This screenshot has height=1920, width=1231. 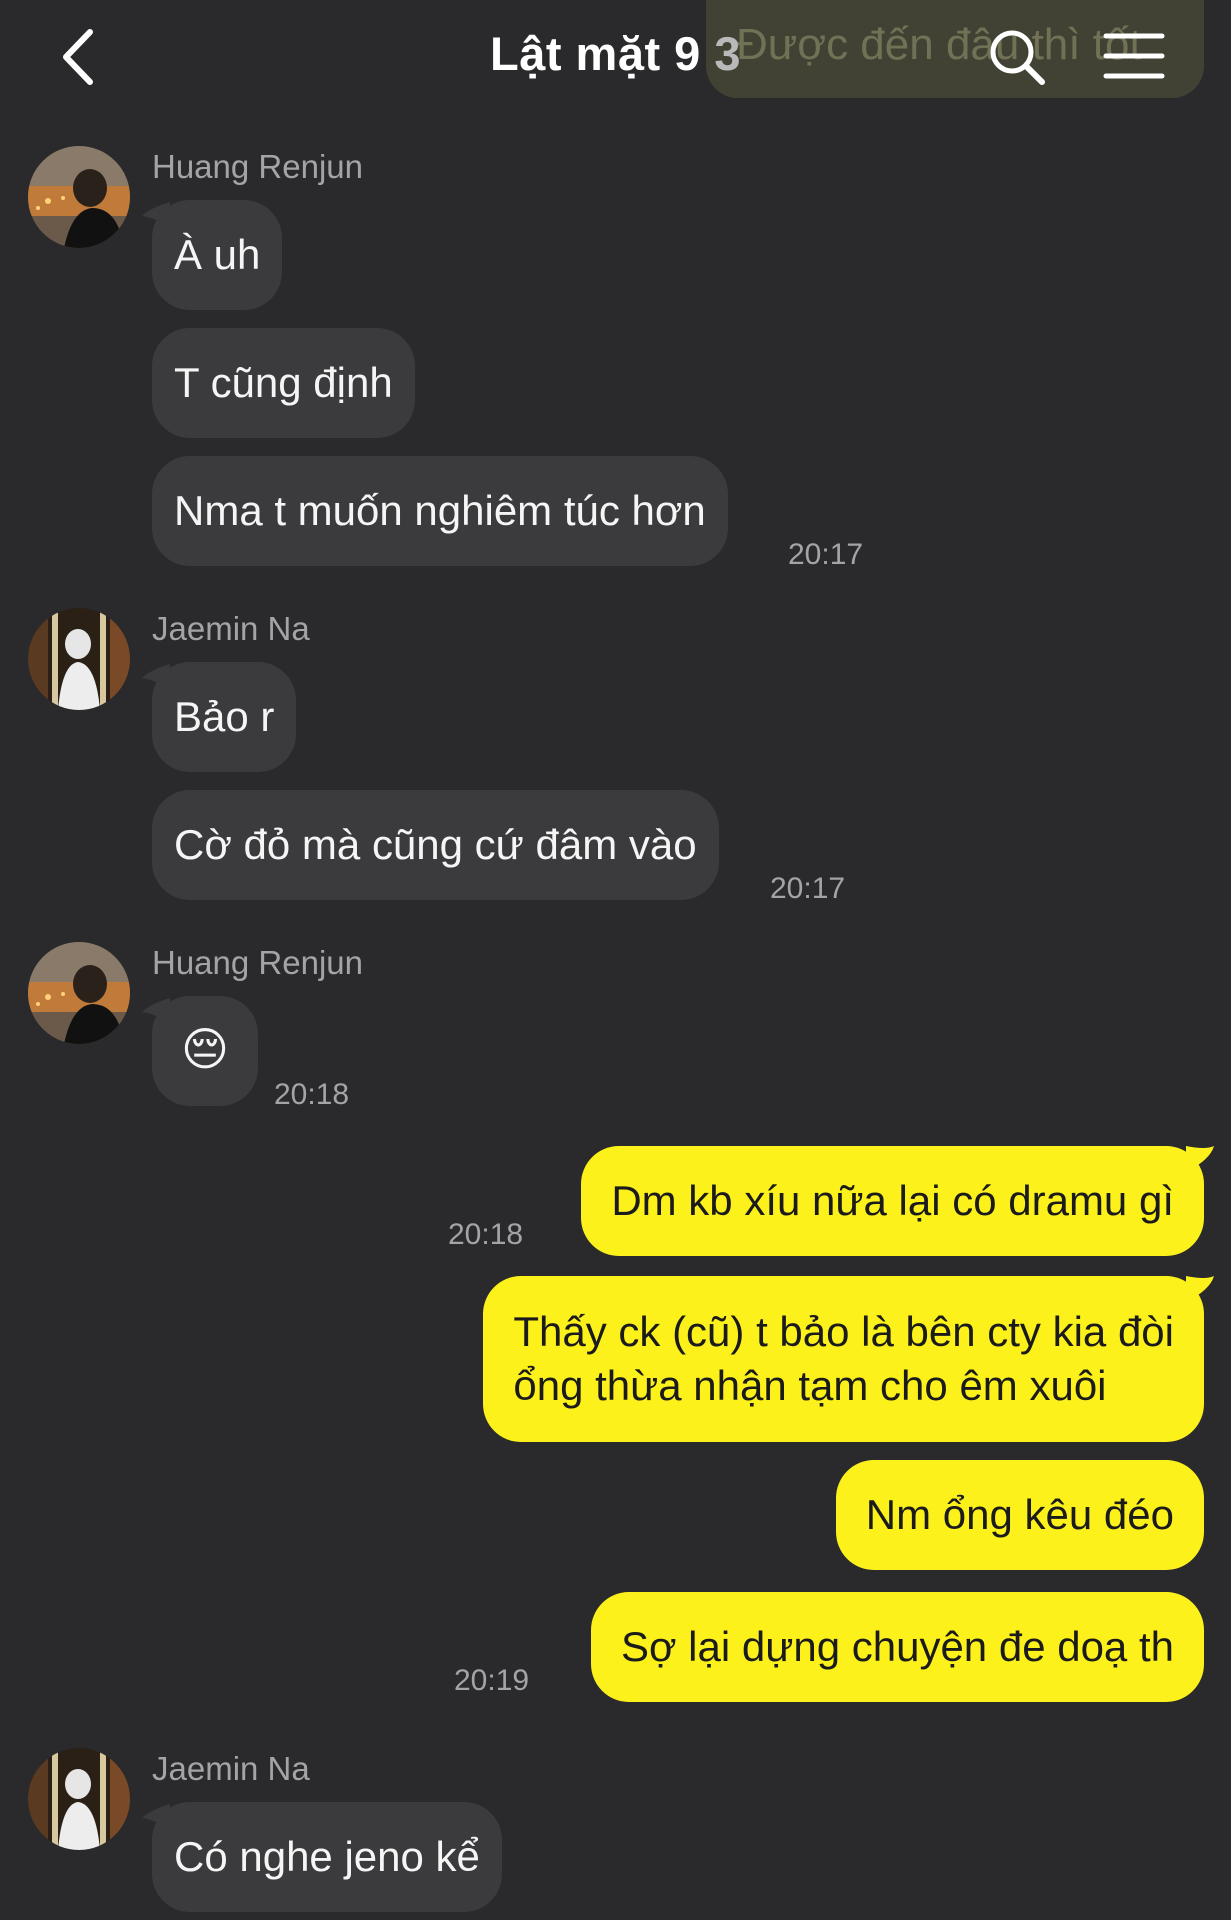 I want to click on message-text: Sợ lại dựng chuyện đe doạ th, so click(x=897, y=1646).